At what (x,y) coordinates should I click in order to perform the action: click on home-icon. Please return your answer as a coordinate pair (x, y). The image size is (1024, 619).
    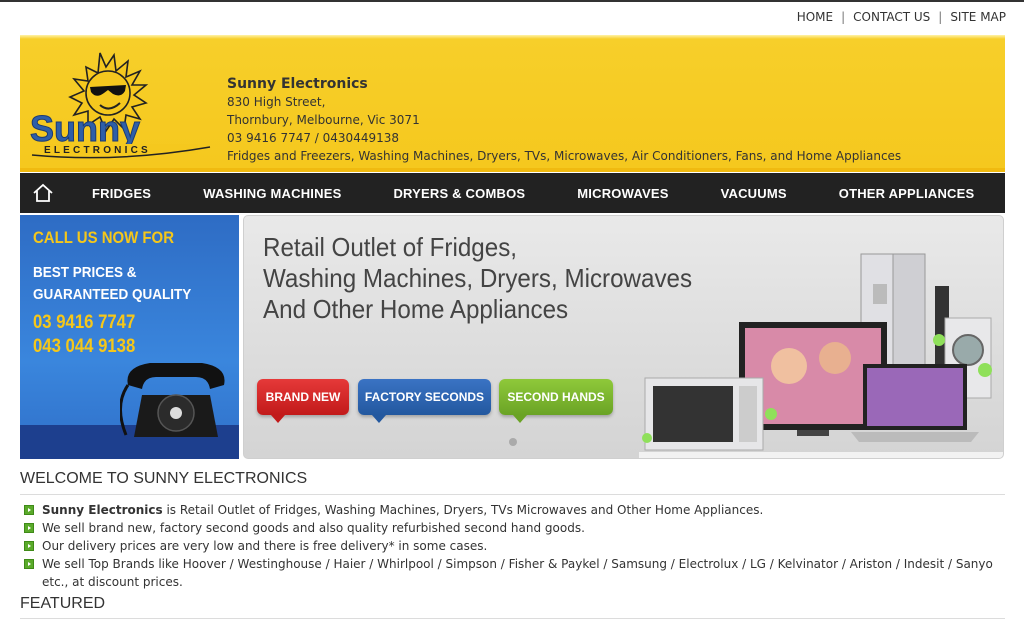
    Looking at the image, I should click on (43, 192).